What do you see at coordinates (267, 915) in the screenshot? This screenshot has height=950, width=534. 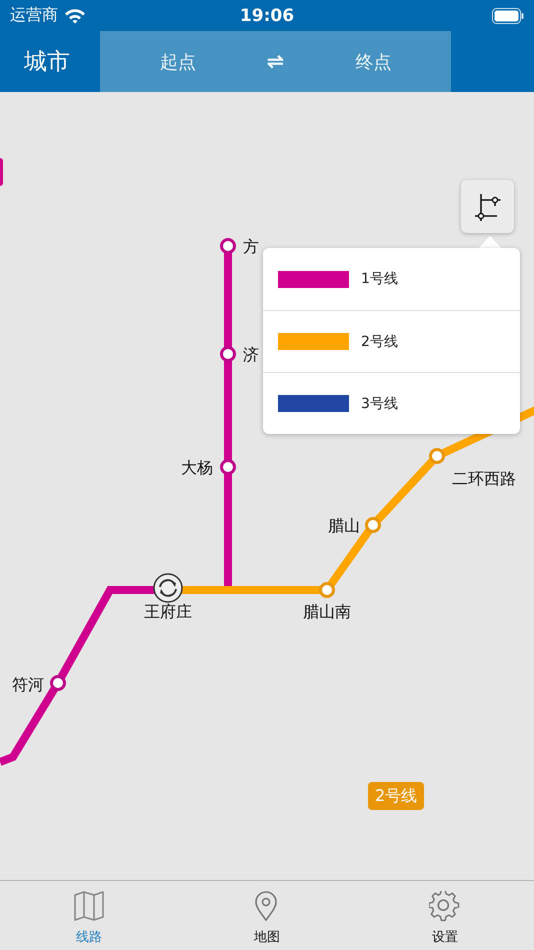 I see `tab: 地图` at bounding box center [267, 915].